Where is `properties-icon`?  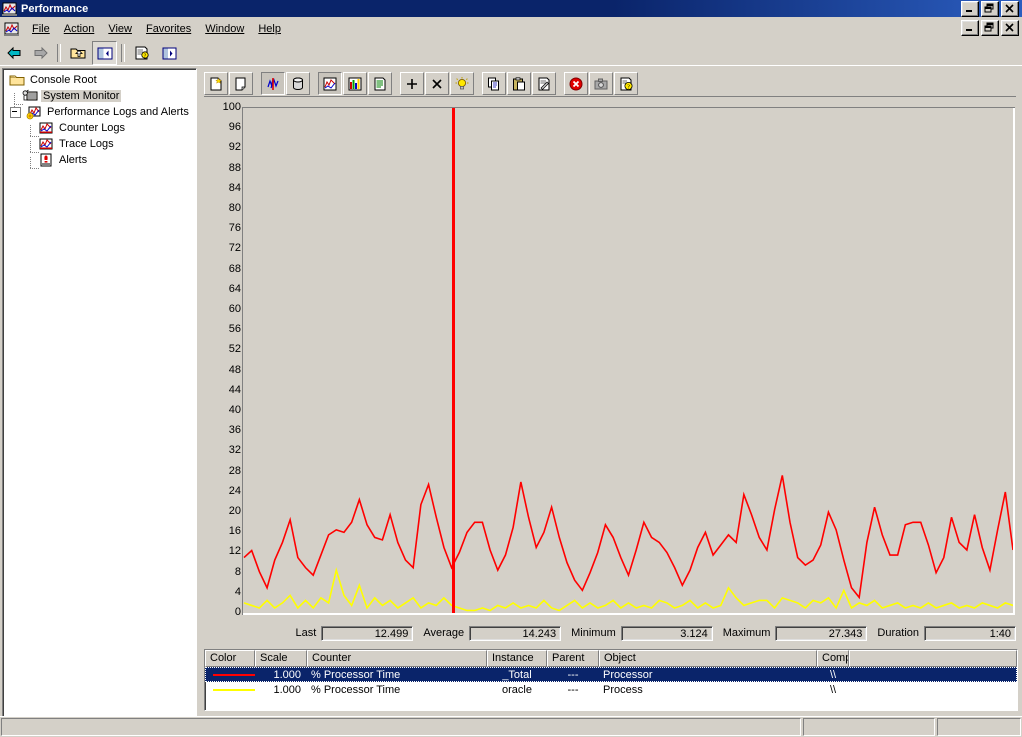
properties-icon is located at coordinates (544, 83).